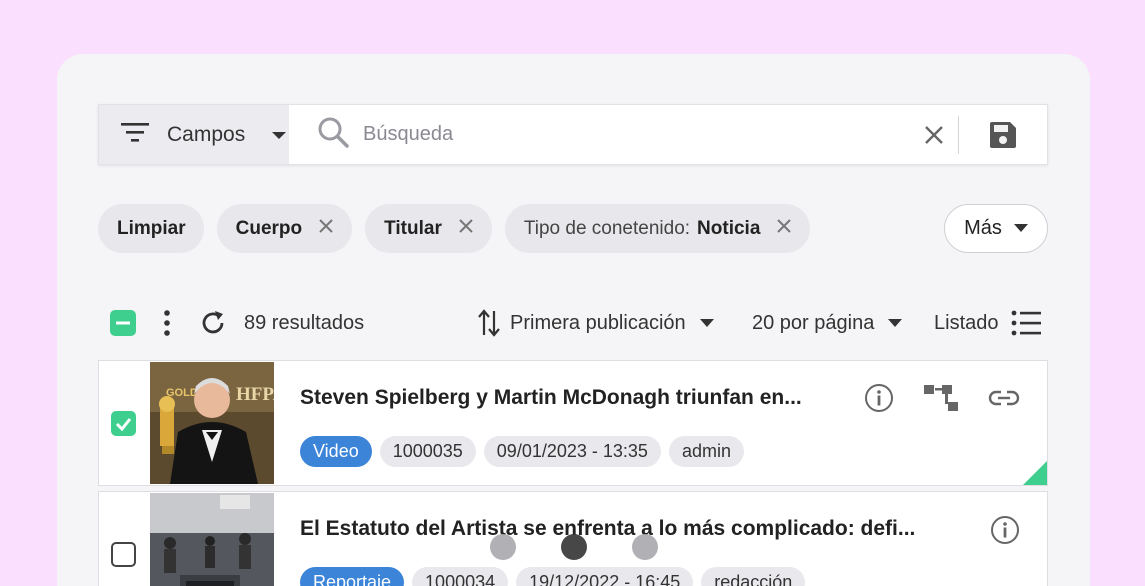 This screenshot has height=586, width=1145. I want to click on thumbnail-image, so click(212, 539).